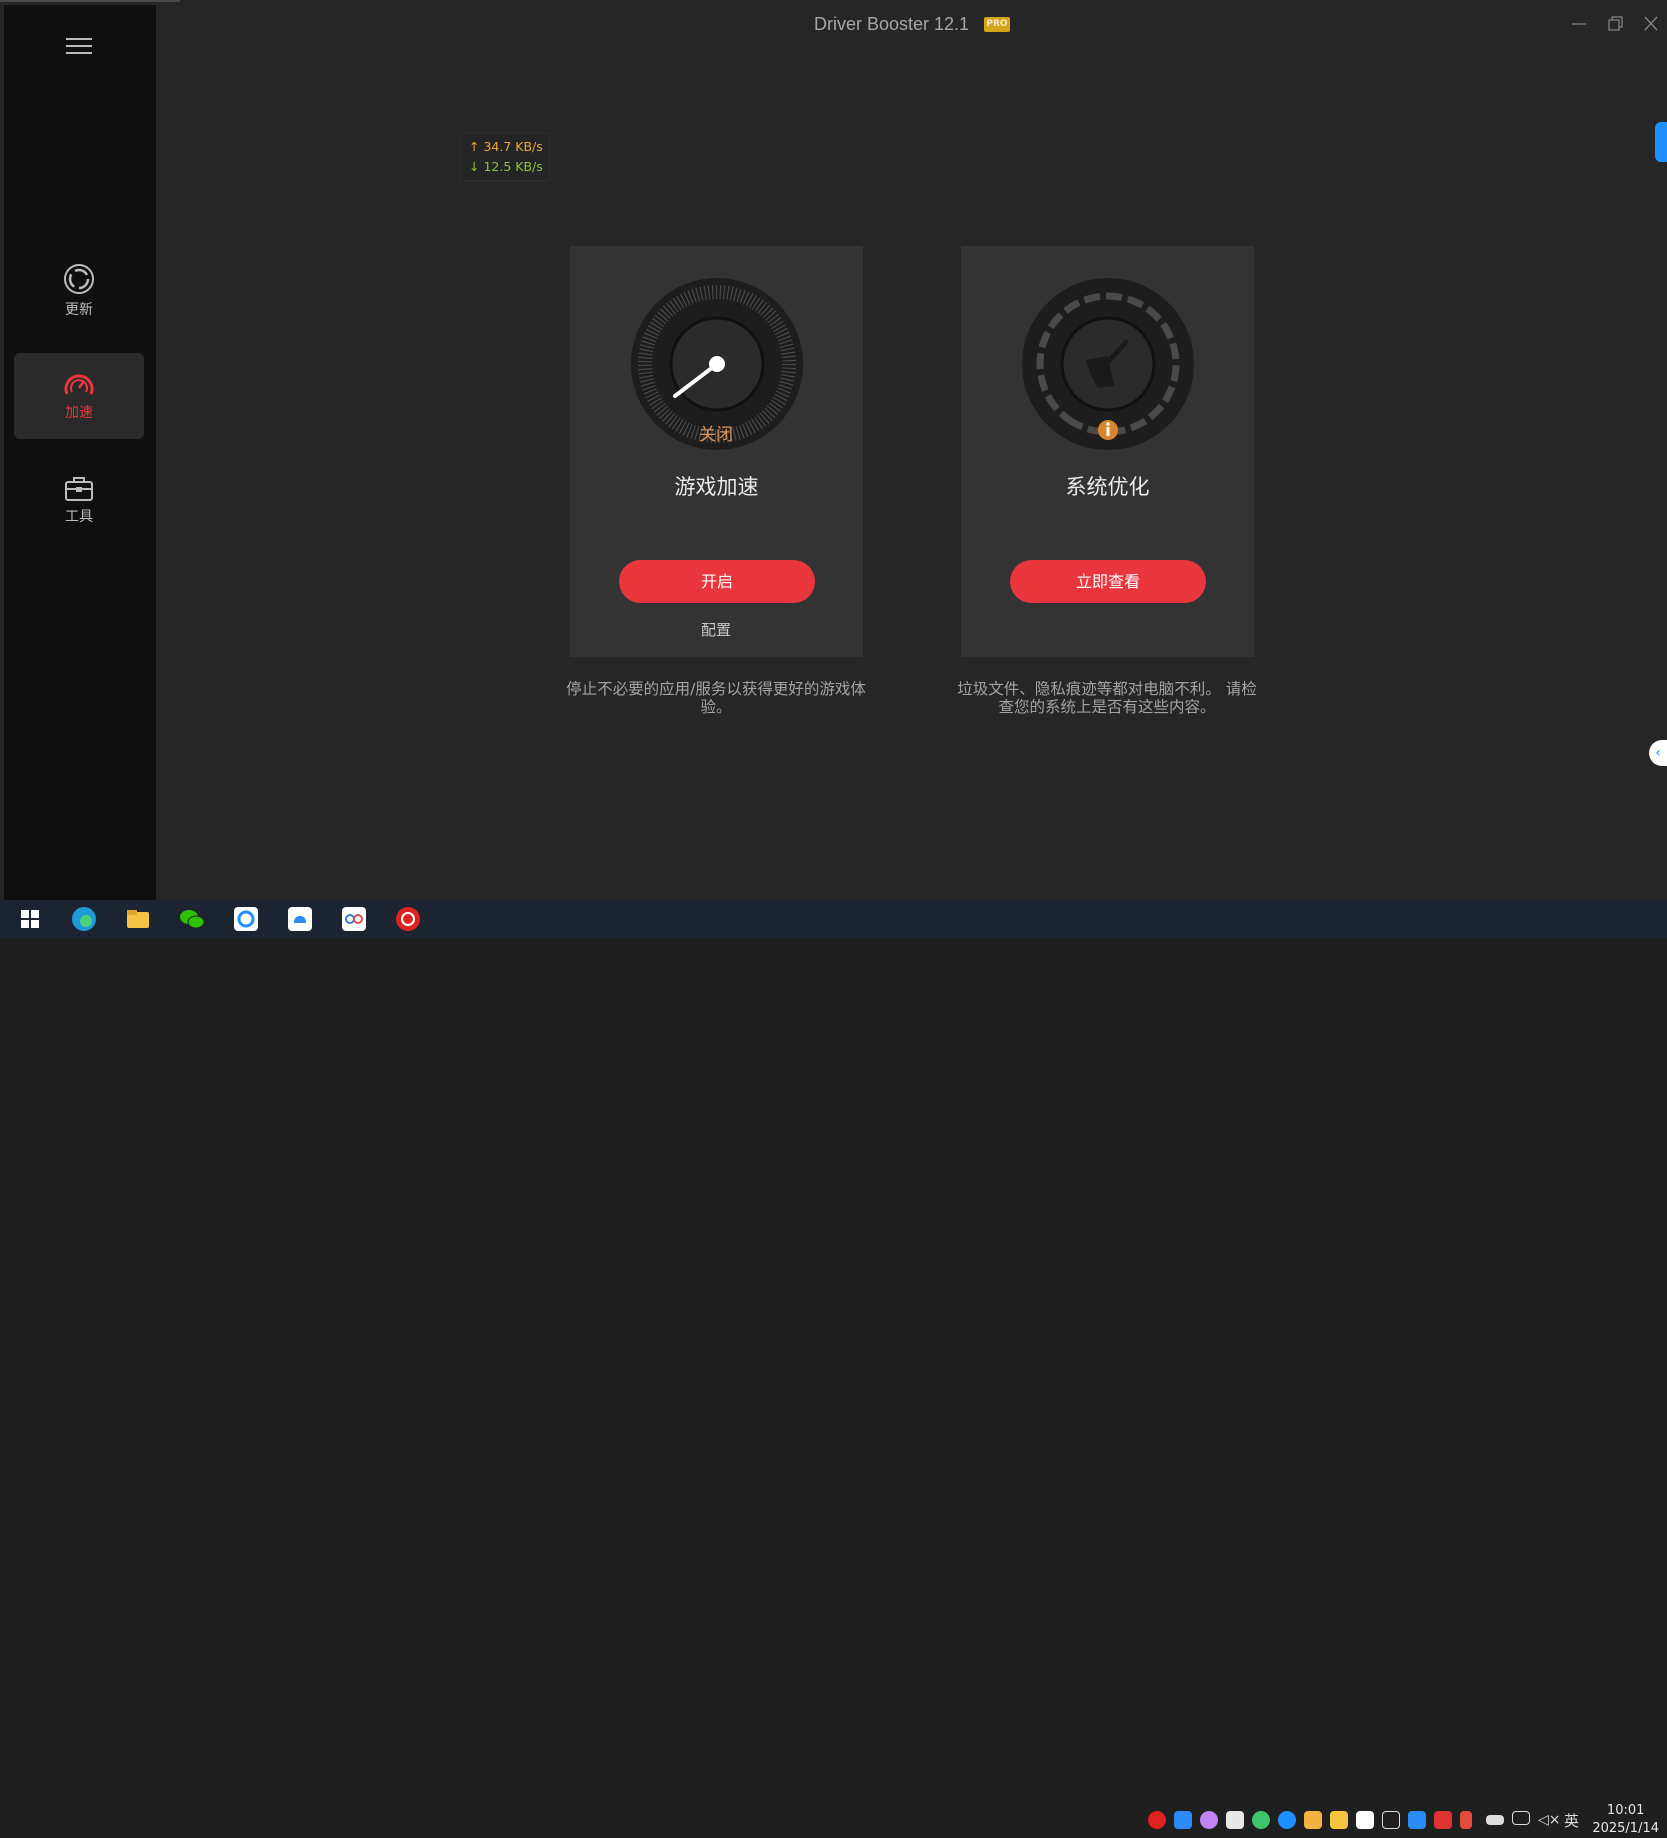 This screenshot has width=1667, height=1838. Describe the element at coordinates (84, 919) in the screenshot. I see `edge-icon` at that location.